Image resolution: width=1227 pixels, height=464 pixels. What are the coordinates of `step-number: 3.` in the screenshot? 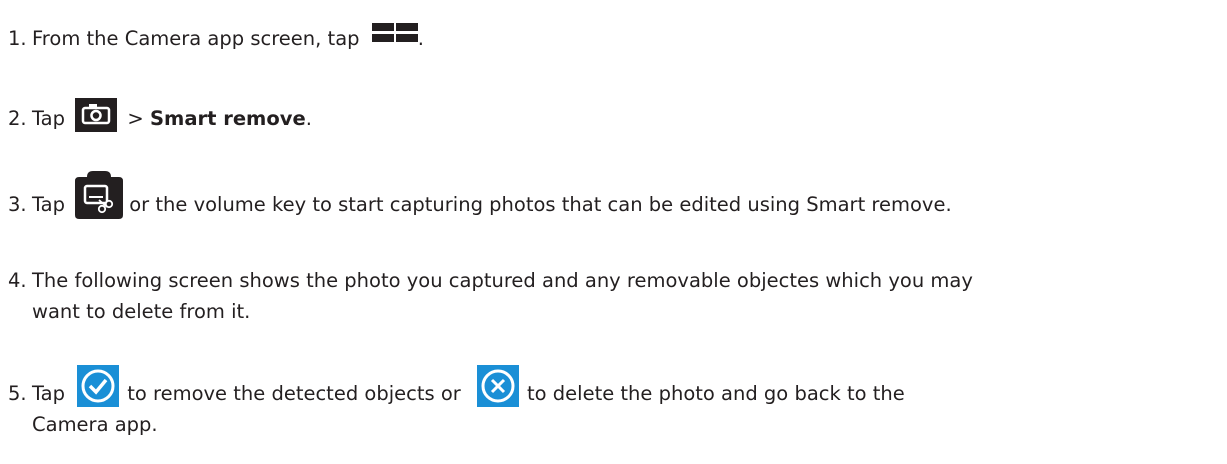 It's located at (17, 204).